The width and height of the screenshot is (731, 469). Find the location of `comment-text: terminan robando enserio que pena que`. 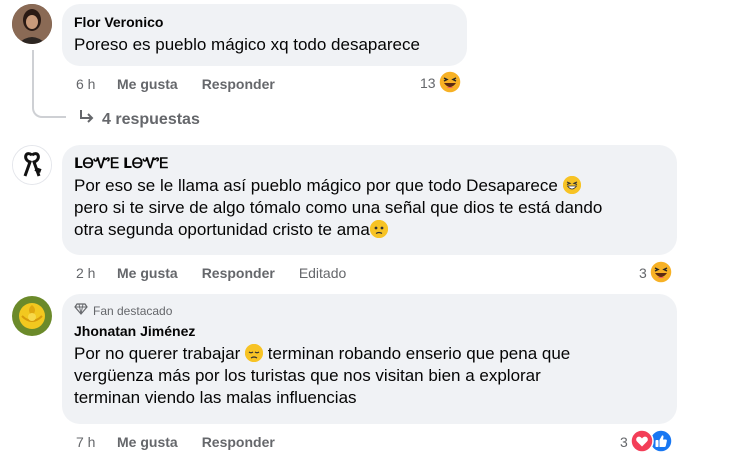

comment-text: terminan robando enserio que pena que is located at coordinates (419, 353).